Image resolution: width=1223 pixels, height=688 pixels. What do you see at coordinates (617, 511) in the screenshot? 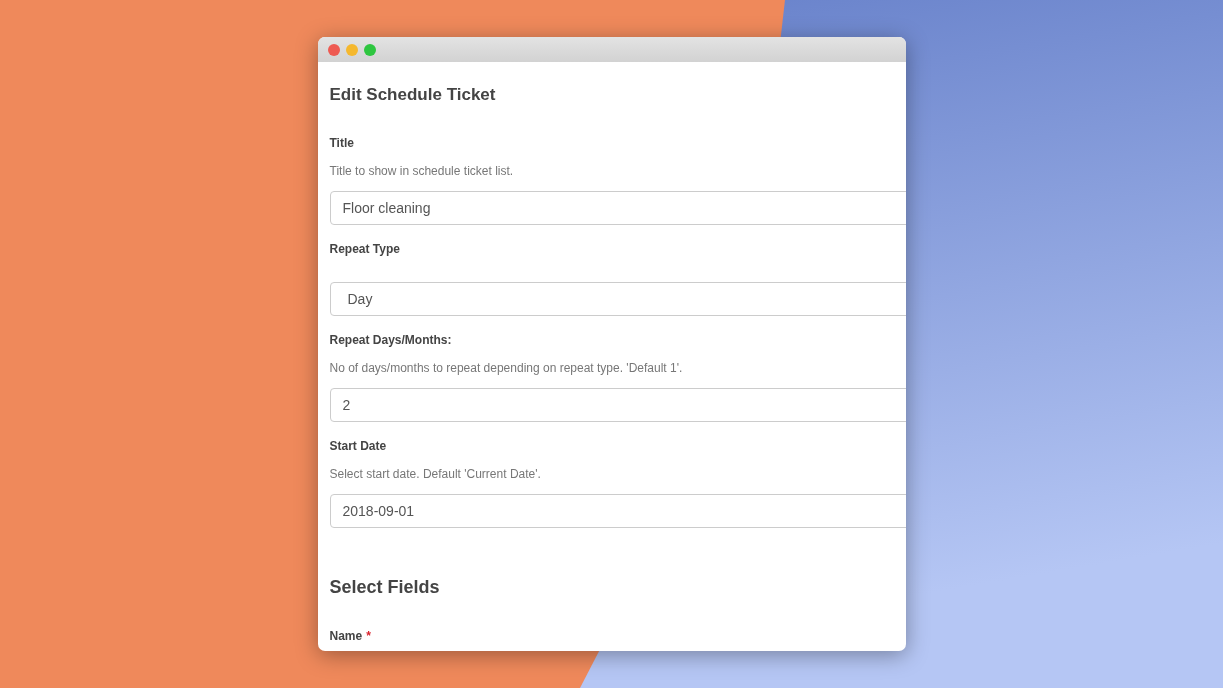
I see `input-field: 2018-09-01` at bounding box center [617, 511].